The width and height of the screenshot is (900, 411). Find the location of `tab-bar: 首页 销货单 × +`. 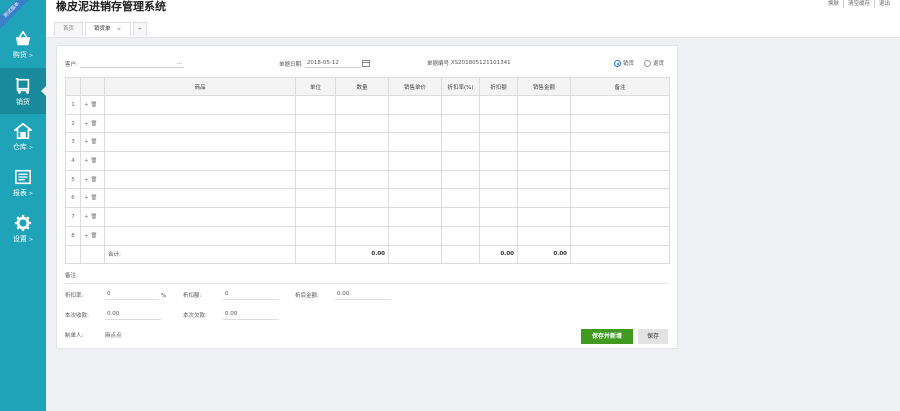

tab-bar: 首页 销货单 × + is located at coordinates (101, 29).